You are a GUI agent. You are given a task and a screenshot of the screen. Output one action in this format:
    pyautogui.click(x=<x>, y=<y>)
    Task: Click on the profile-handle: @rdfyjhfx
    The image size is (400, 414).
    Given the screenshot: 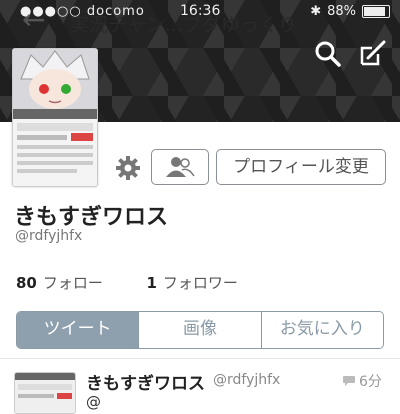 What is the action you would take?
    pyautogui.click(x=49, y=236)
    